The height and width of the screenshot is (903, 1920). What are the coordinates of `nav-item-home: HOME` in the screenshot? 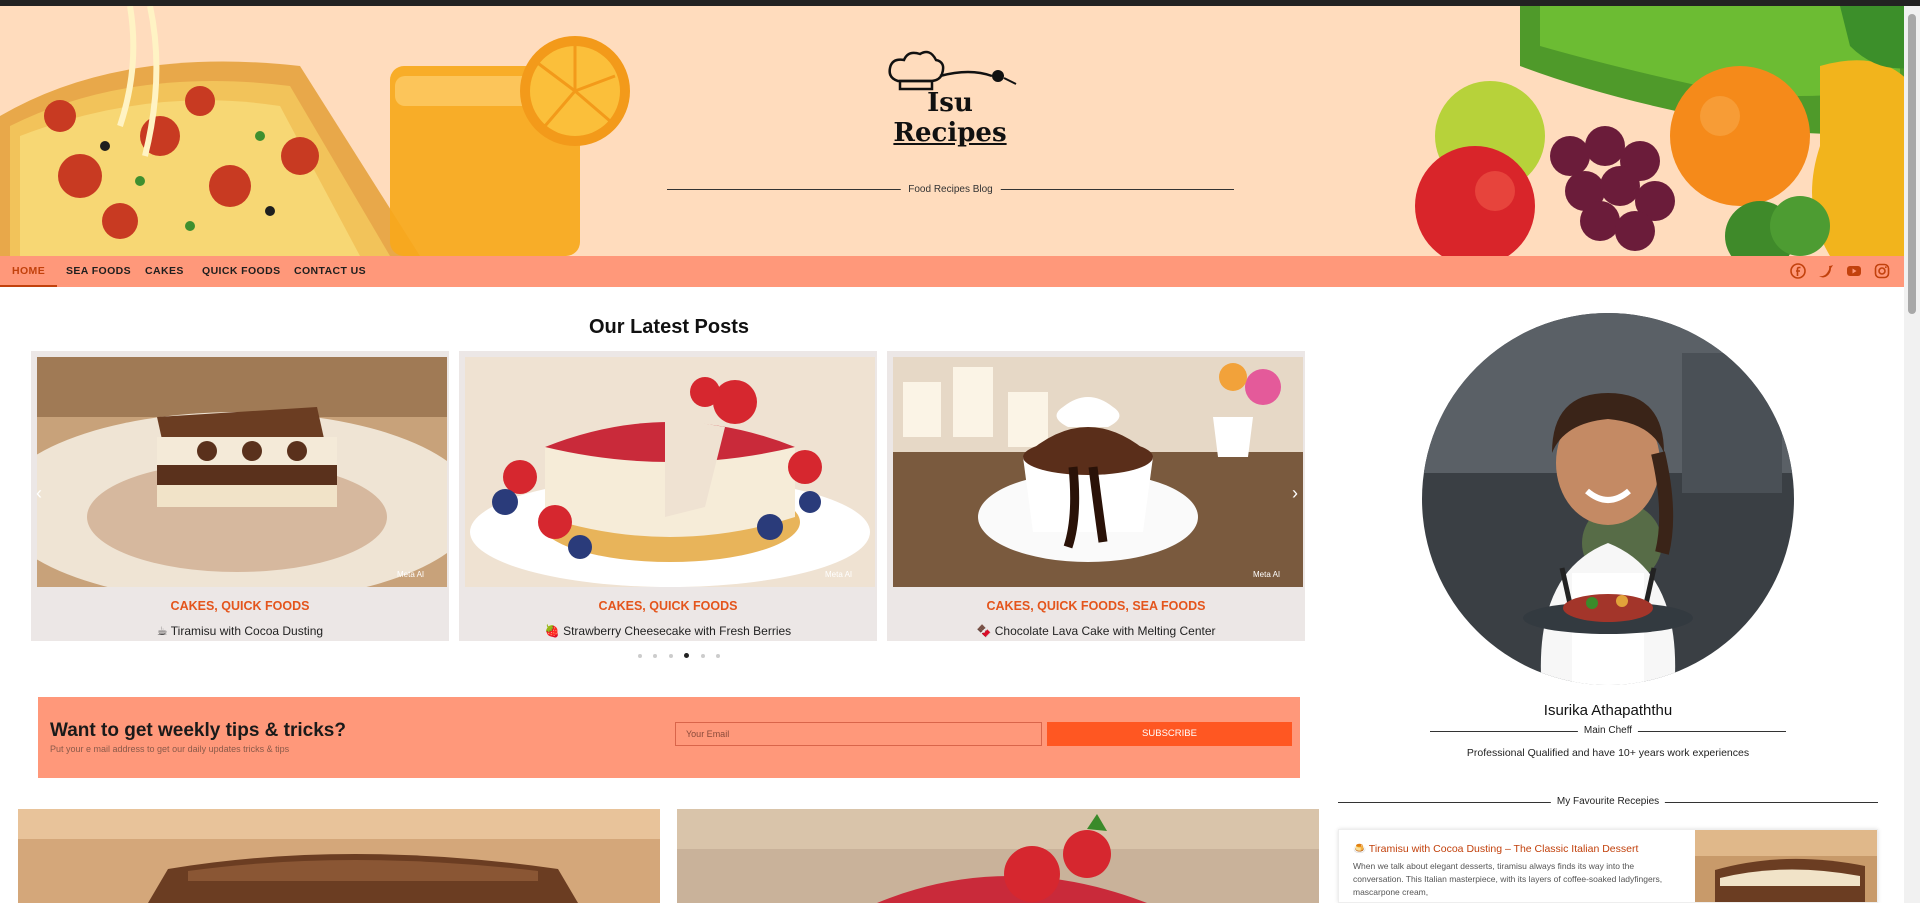 It's located at (29, 271).